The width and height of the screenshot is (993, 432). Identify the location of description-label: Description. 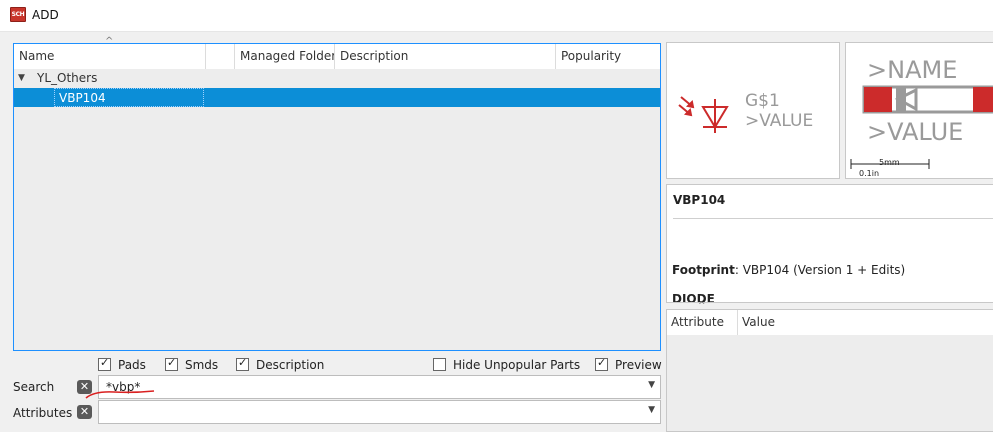
(290, 365).